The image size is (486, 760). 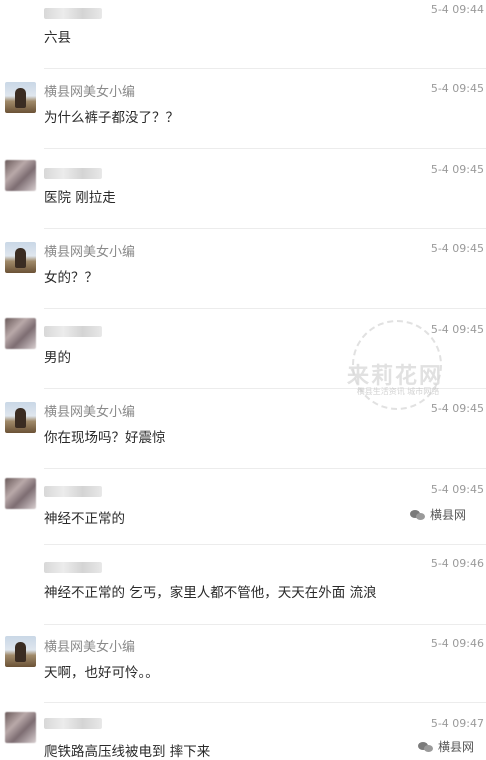 I want to click on message-text: 你在现场吗？好震惊, so click(x=105, y=438).